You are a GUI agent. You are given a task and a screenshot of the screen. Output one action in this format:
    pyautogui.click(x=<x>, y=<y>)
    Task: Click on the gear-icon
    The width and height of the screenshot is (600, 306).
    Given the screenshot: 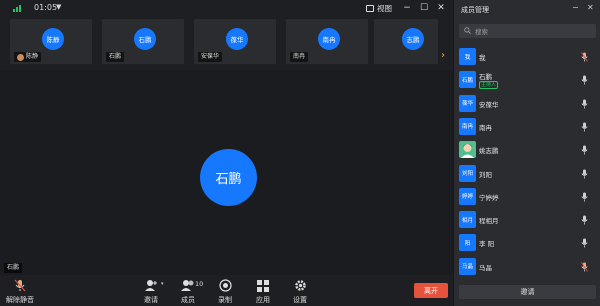 What is the action you would take?
    pyautogui.click(x=300, y=285)
    